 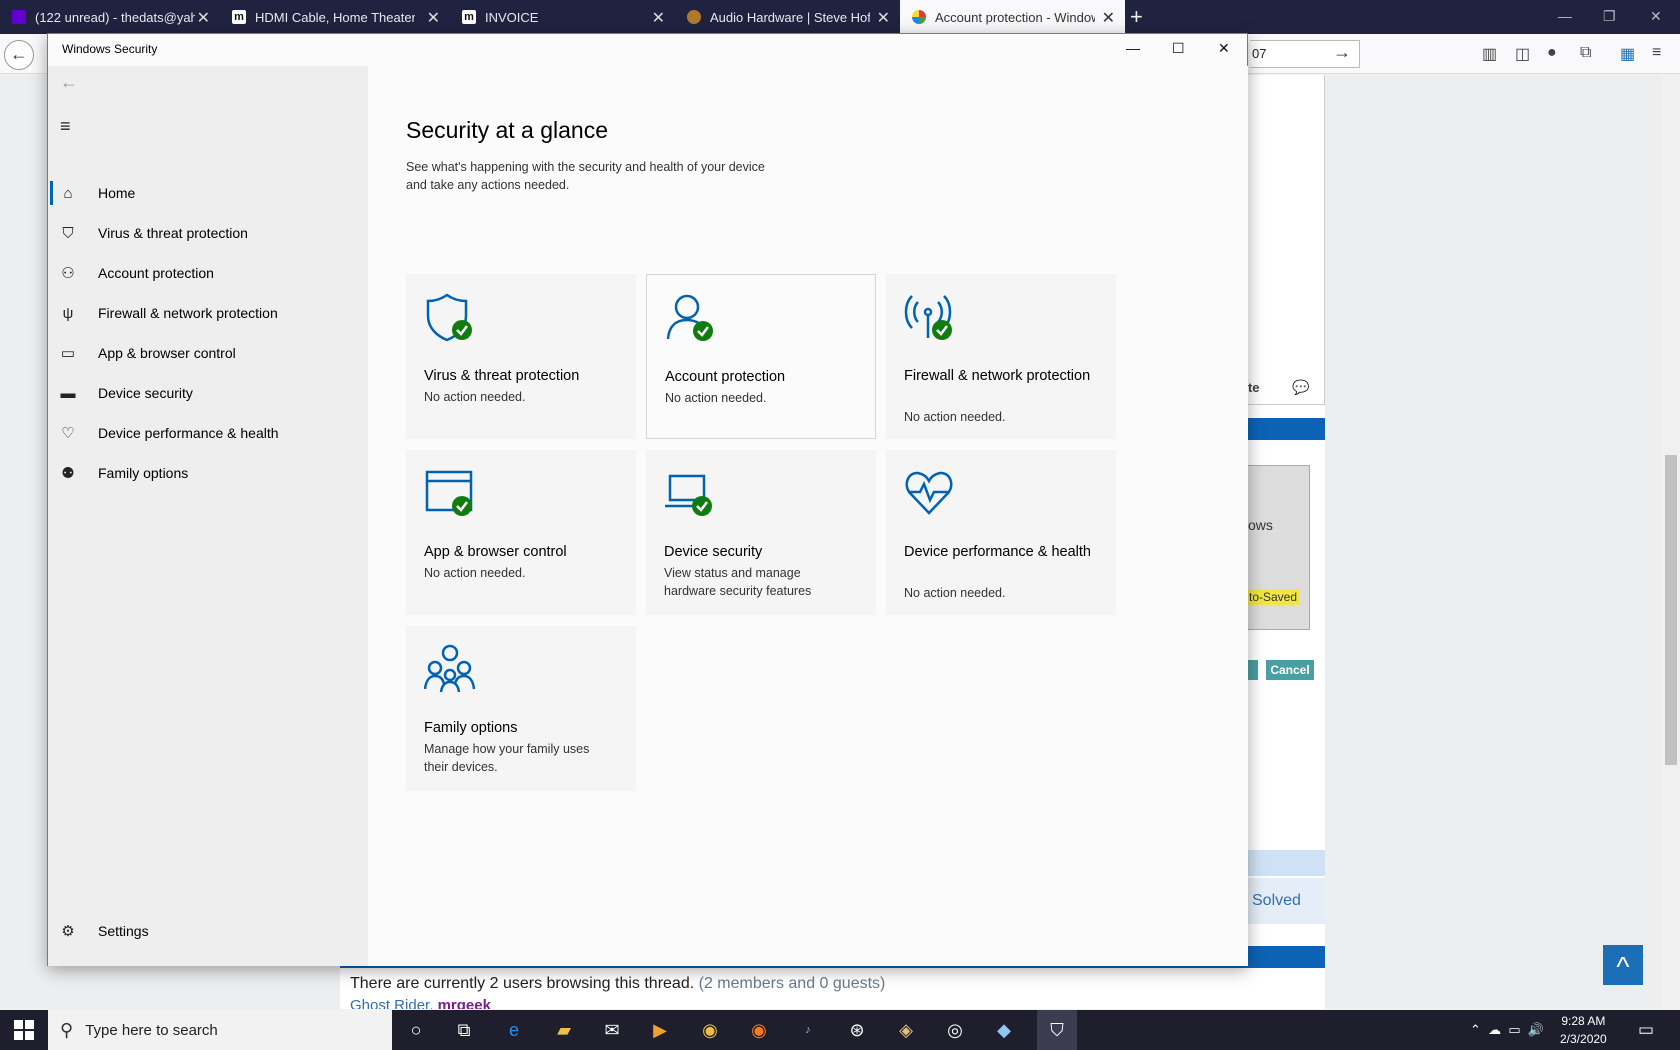 What do you see at coordinates (1012, 17) in the screenshot?
I see `browser-tab-account-protection: Account protection - Windows Security ✕` at bounding box center [1012, 17].